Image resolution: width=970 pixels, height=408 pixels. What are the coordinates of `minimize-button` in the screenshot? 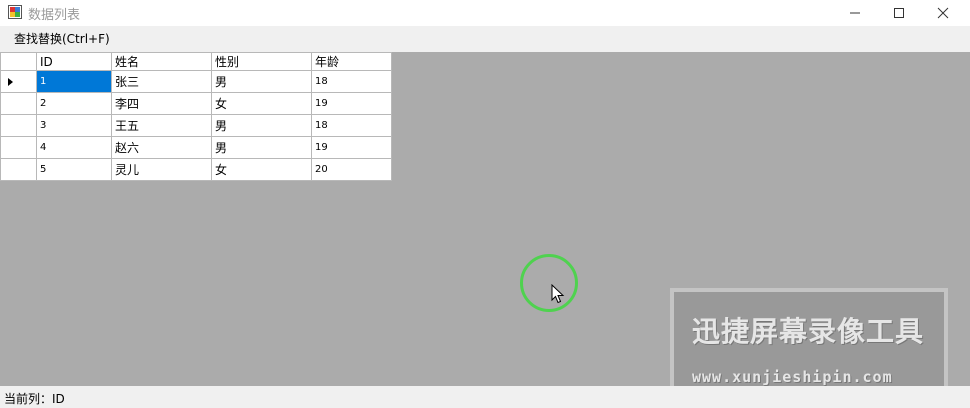 It's located at (855, 13).